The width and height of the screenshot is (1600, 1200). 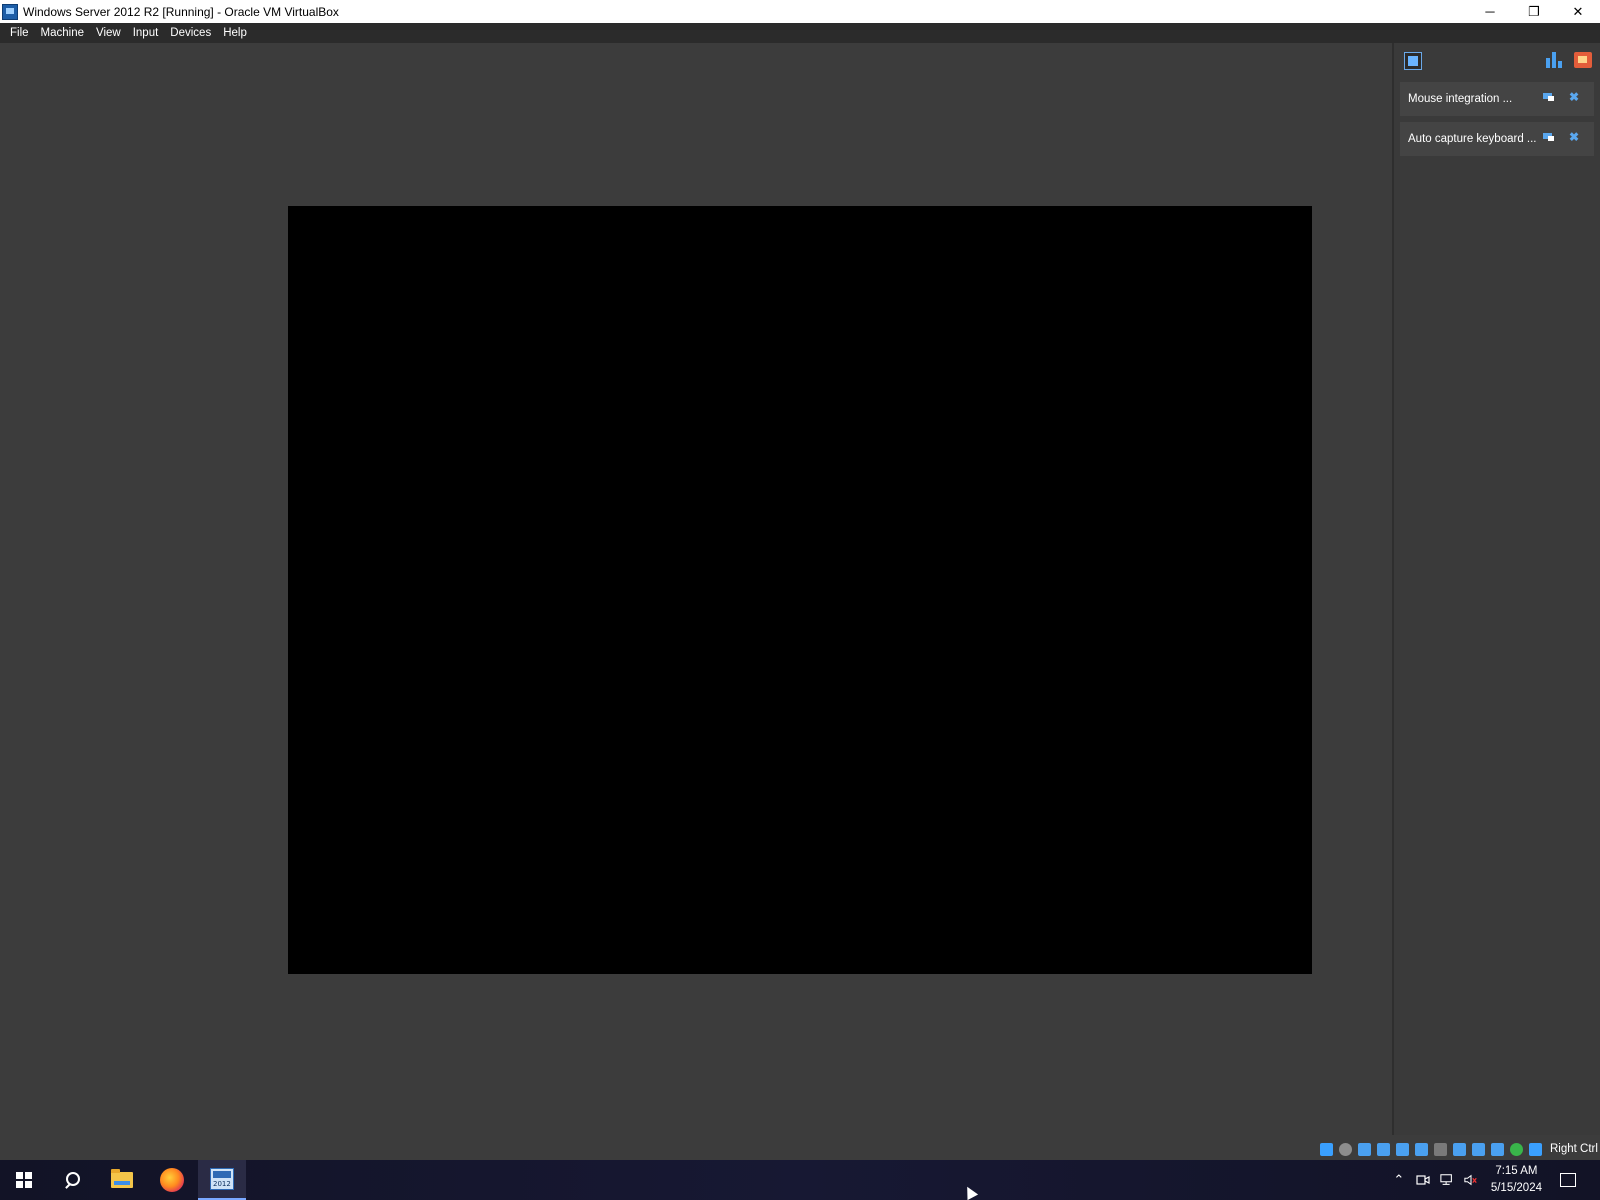 I want to click on hard-disk-icon, so click(x=1364, y=1149).